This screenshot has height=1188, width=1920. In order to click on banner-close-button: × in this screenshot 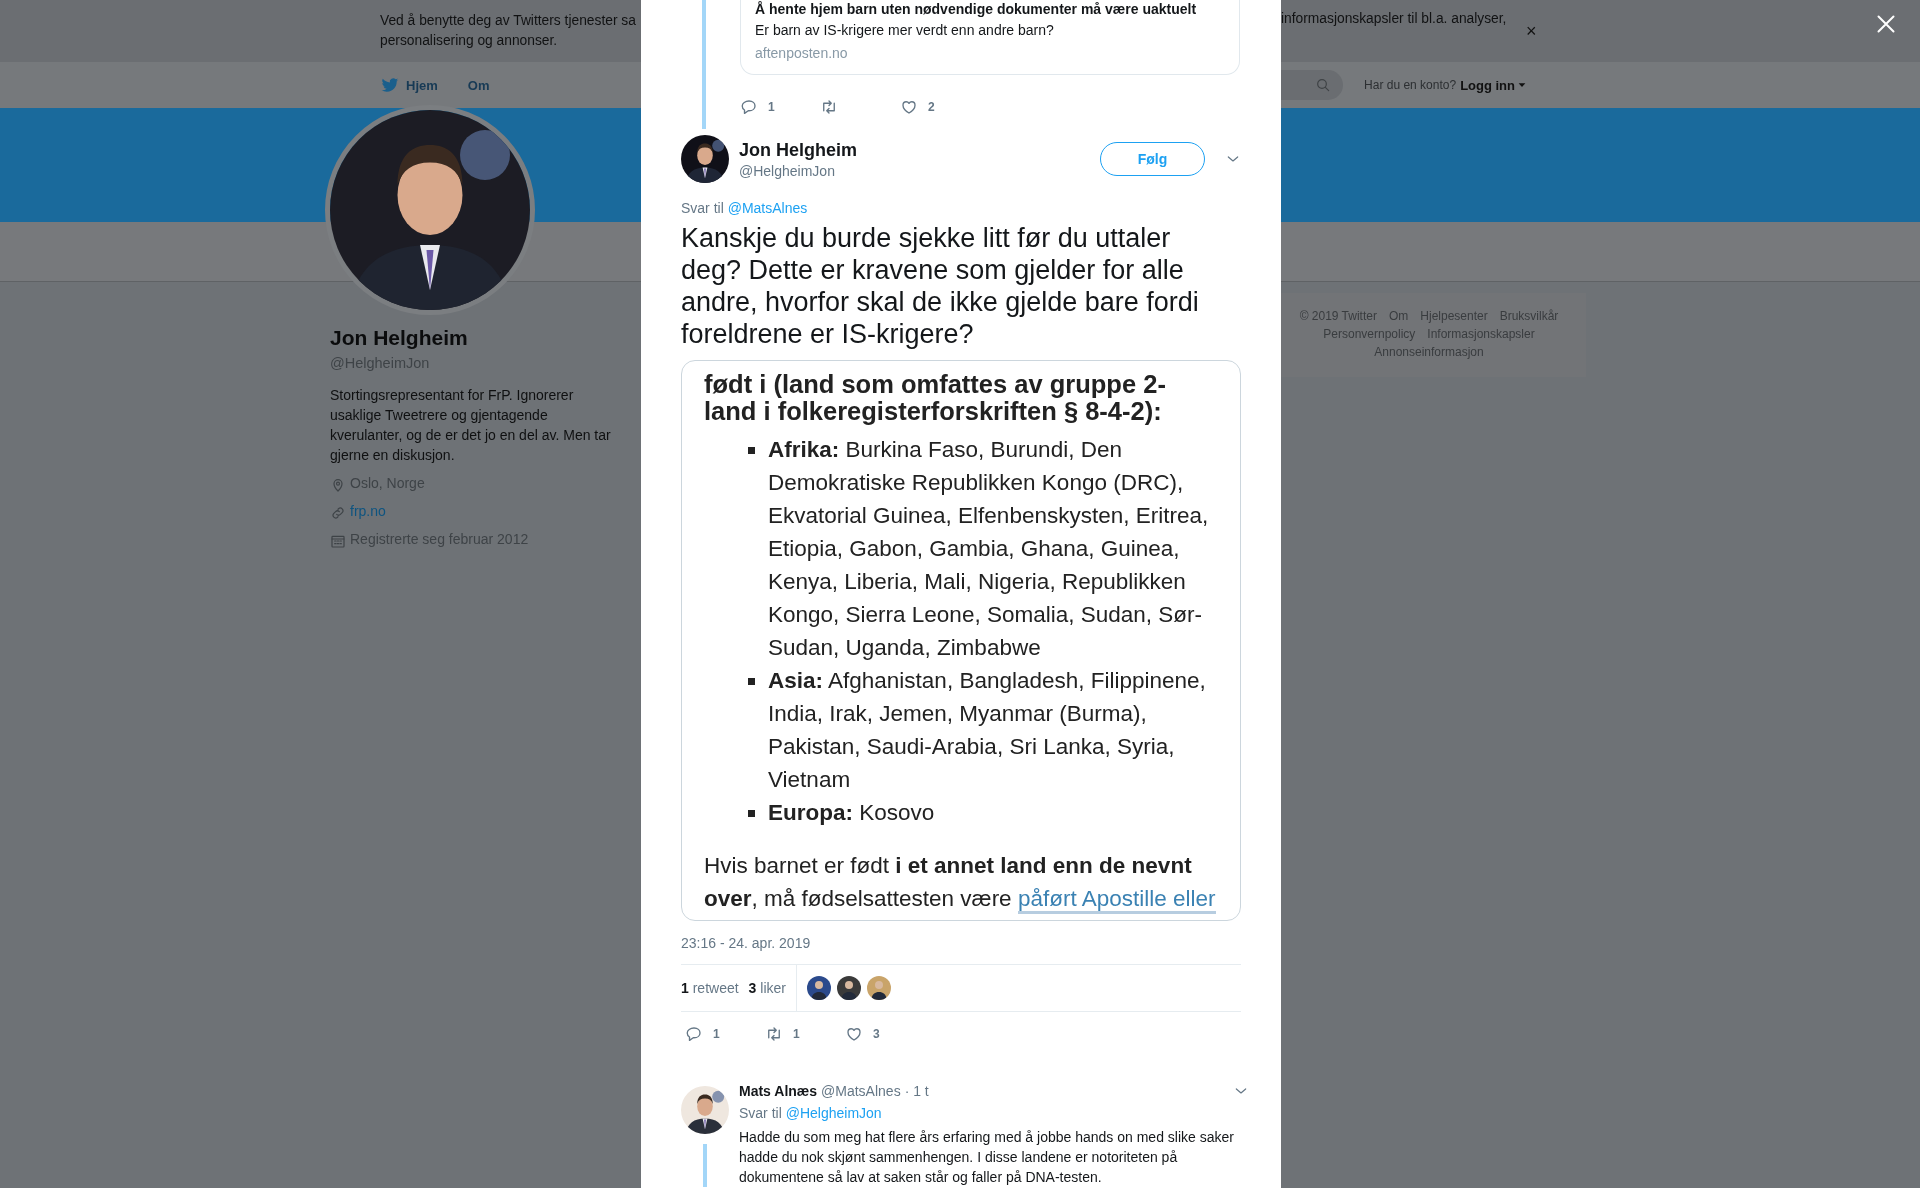, I will do `click(1531, 31)`.